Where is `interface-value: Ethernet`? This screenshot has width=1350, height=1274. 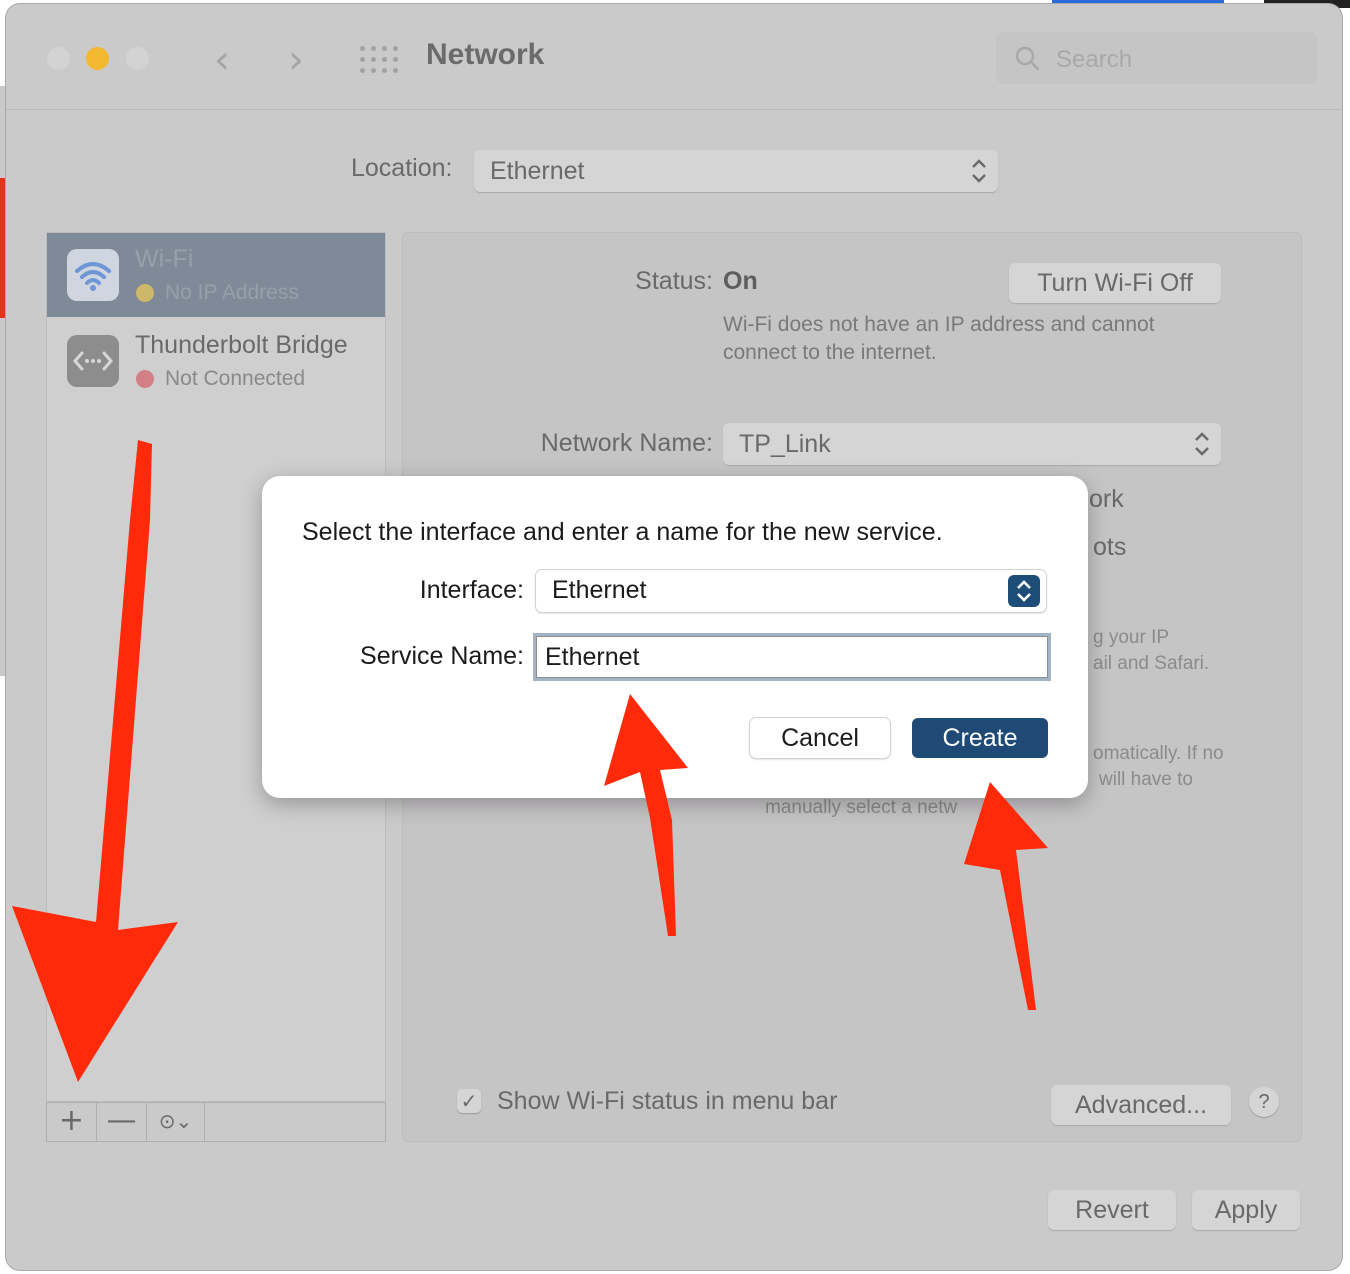
interface-value: Ethernet is located at coordinates (599, 590).